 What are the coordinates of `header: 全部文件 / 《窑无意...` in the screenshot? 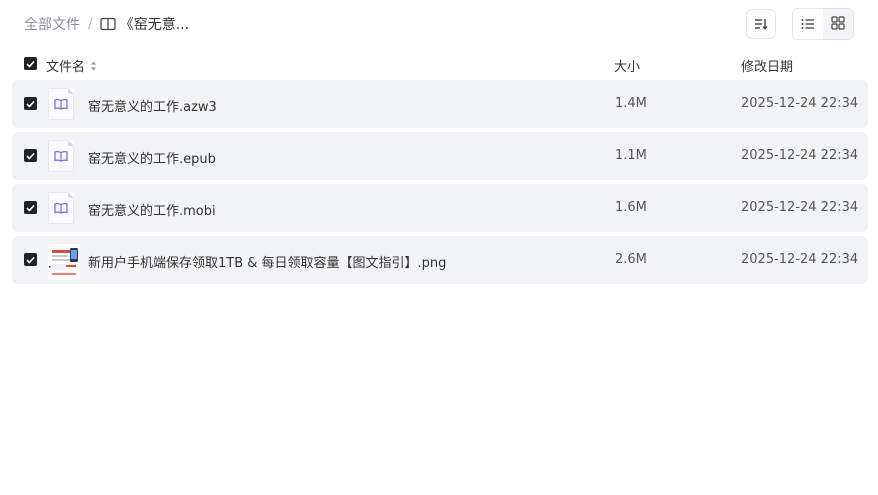 It's located at (439, 24).